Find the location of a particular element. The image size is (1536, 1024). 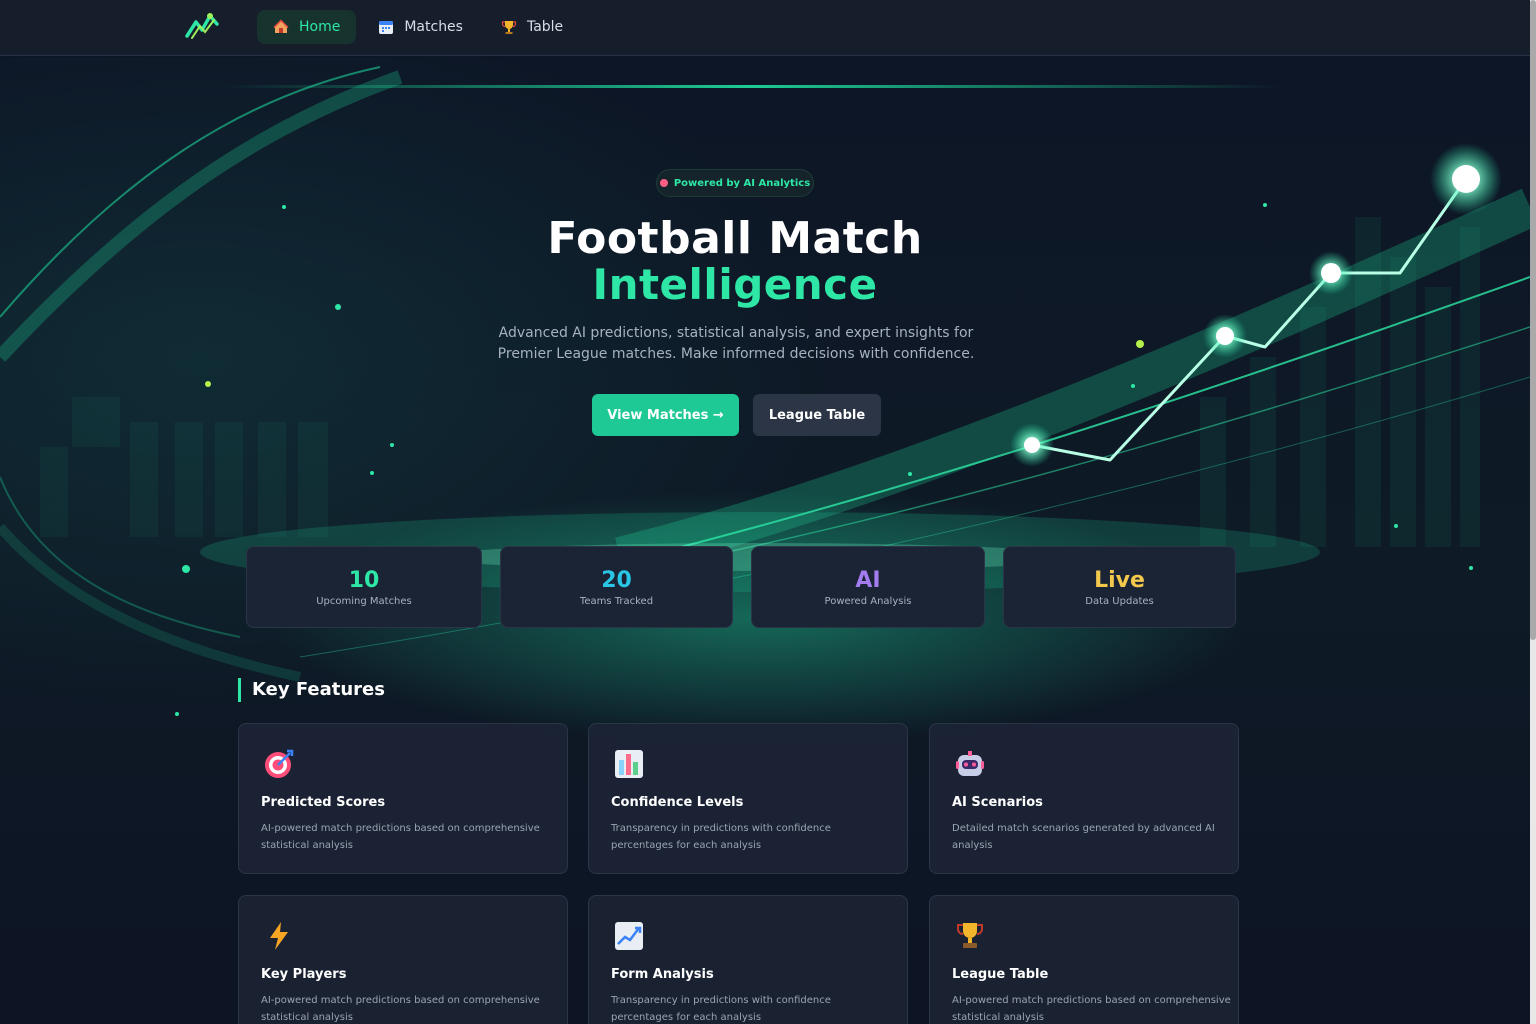

stat-card-upcoming-matches: 10 Upcoming Matches is located at coordinates (364, 587).